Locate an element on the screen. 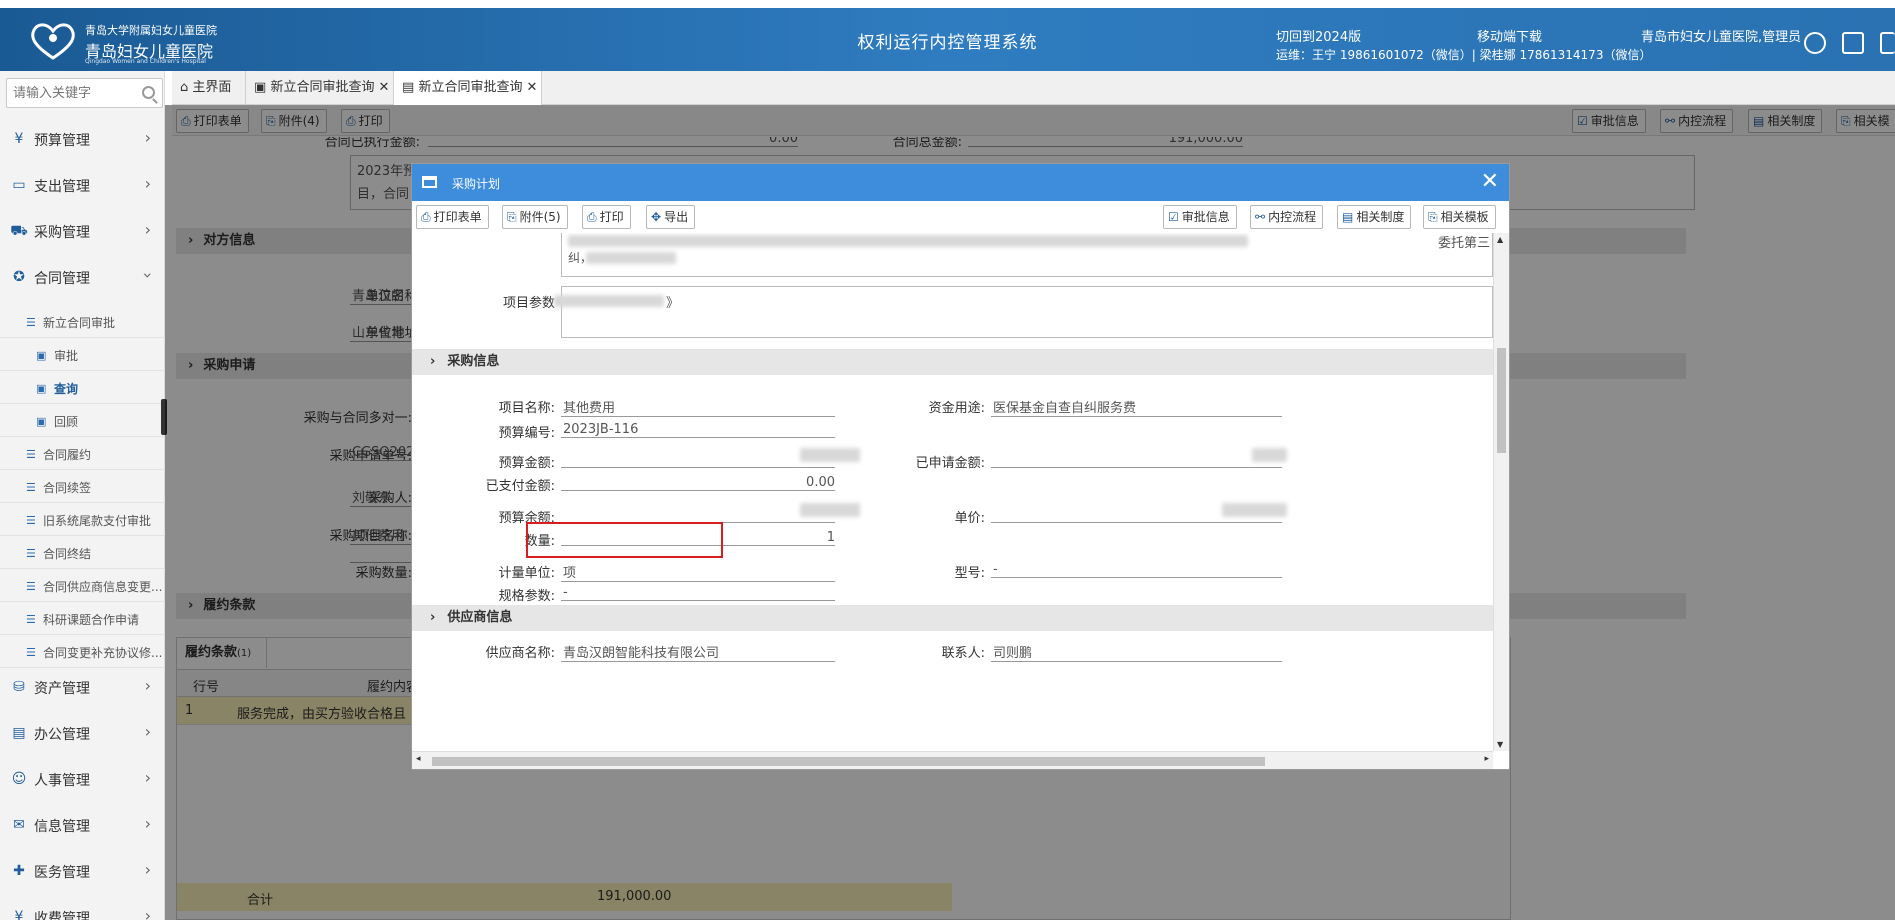 Image resolution: width=1895 pixels, height=920 pixels. user-icon is located at coordinates (1815, 43).